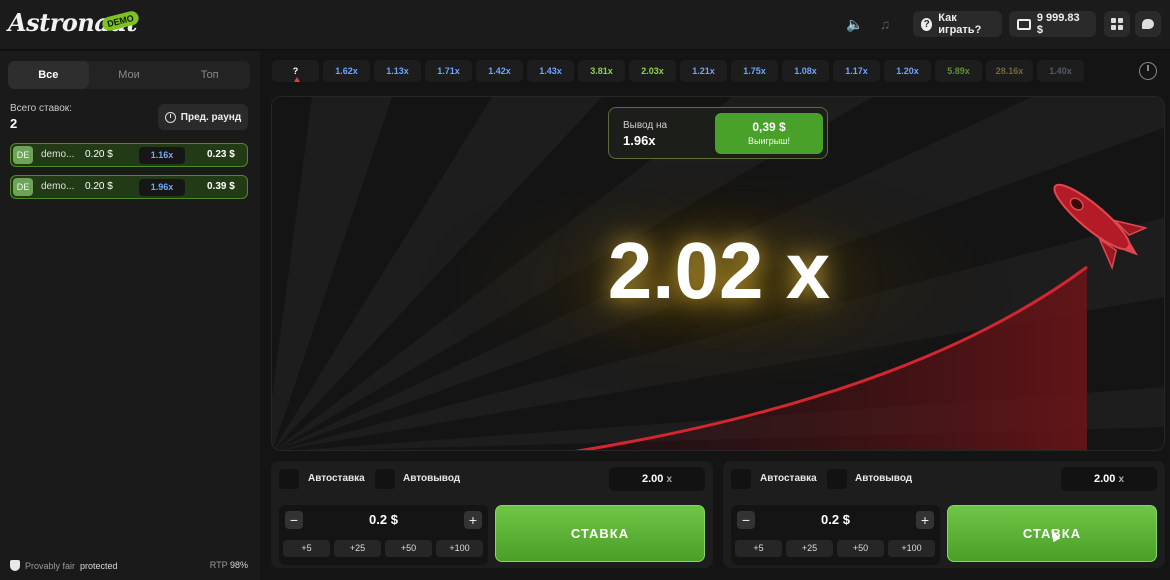  What do you see at coordinates (907, 71) in the screenshot?
I see `history-chip: 1.20x` at bounding box center [907, 71].